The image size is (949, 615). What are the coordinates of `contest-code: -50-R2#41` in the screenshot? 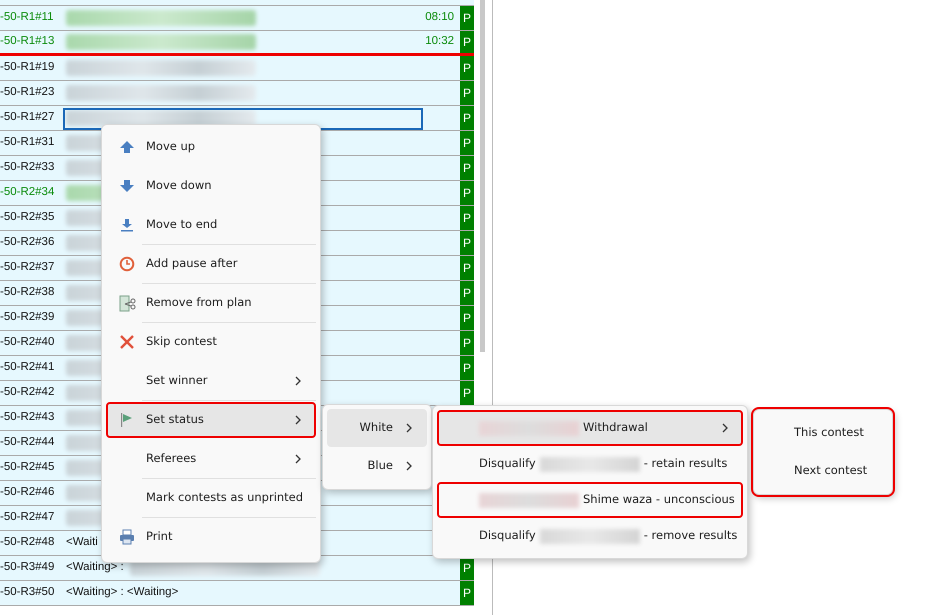 It's located at (27, 368).